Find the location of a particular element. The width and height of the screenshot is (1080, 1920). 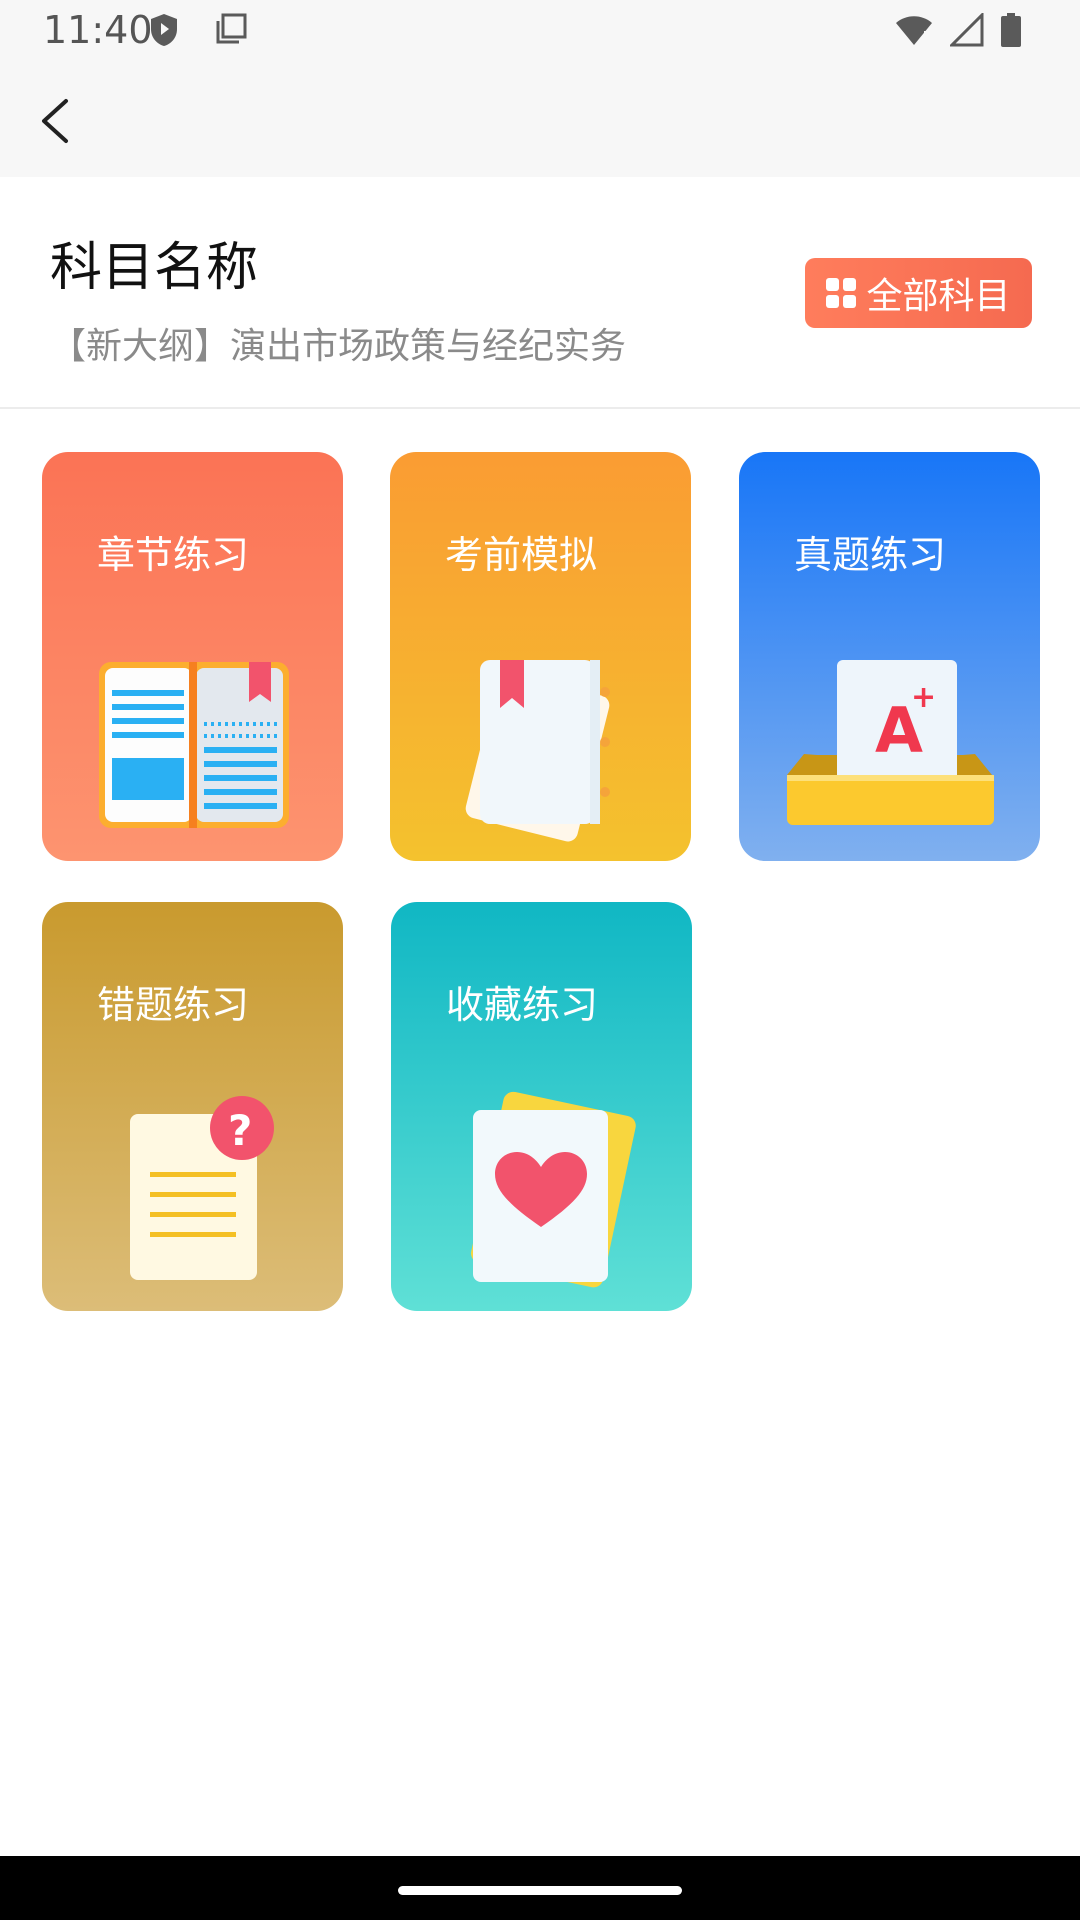

subject-name: 【新大纲】演出市场政策与经纪实务 is located at coordinates (338, 346).